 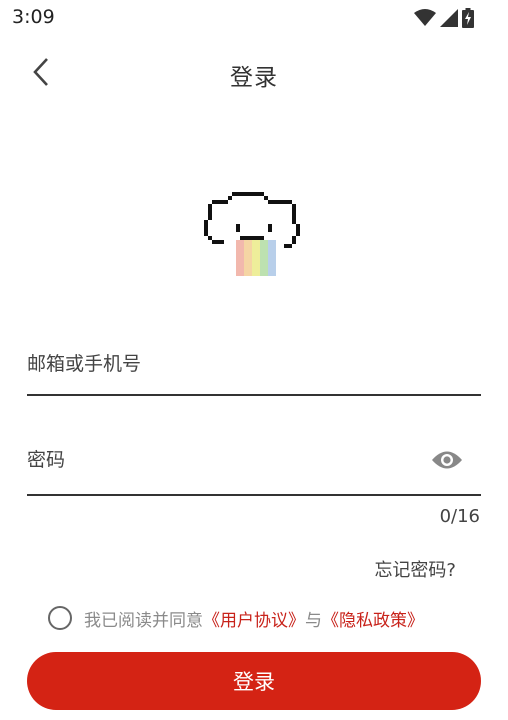 I want to click on agreement-row: 我已阅读并同意 《用户协议》 与 《隐私政策》, so click(x=236, y=618).